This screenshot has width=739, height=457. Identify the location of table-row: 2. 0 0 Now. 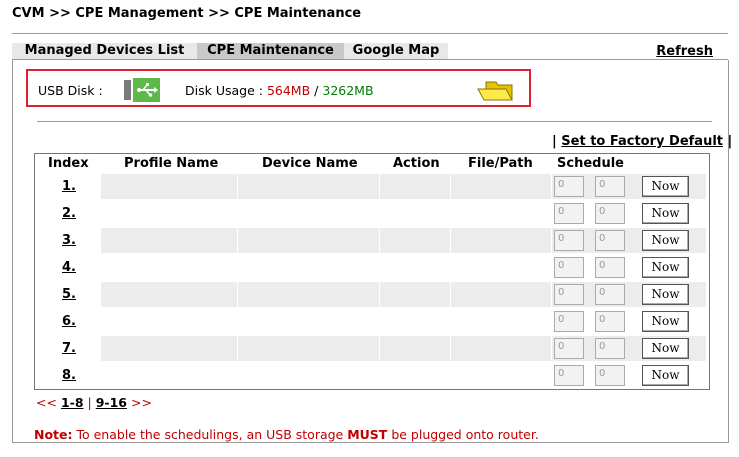
(372, 214).